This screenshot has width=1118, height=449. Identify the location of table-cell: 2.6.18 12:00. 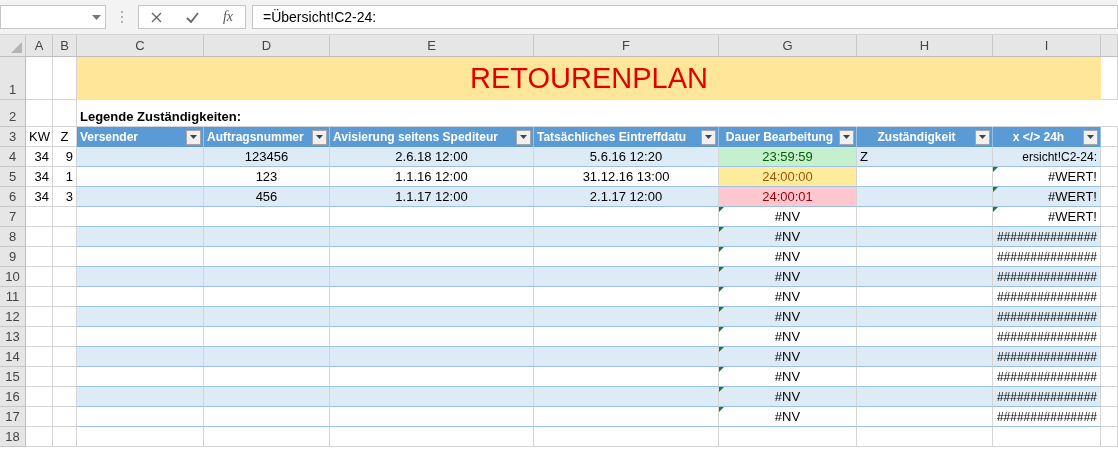
(432, 157).